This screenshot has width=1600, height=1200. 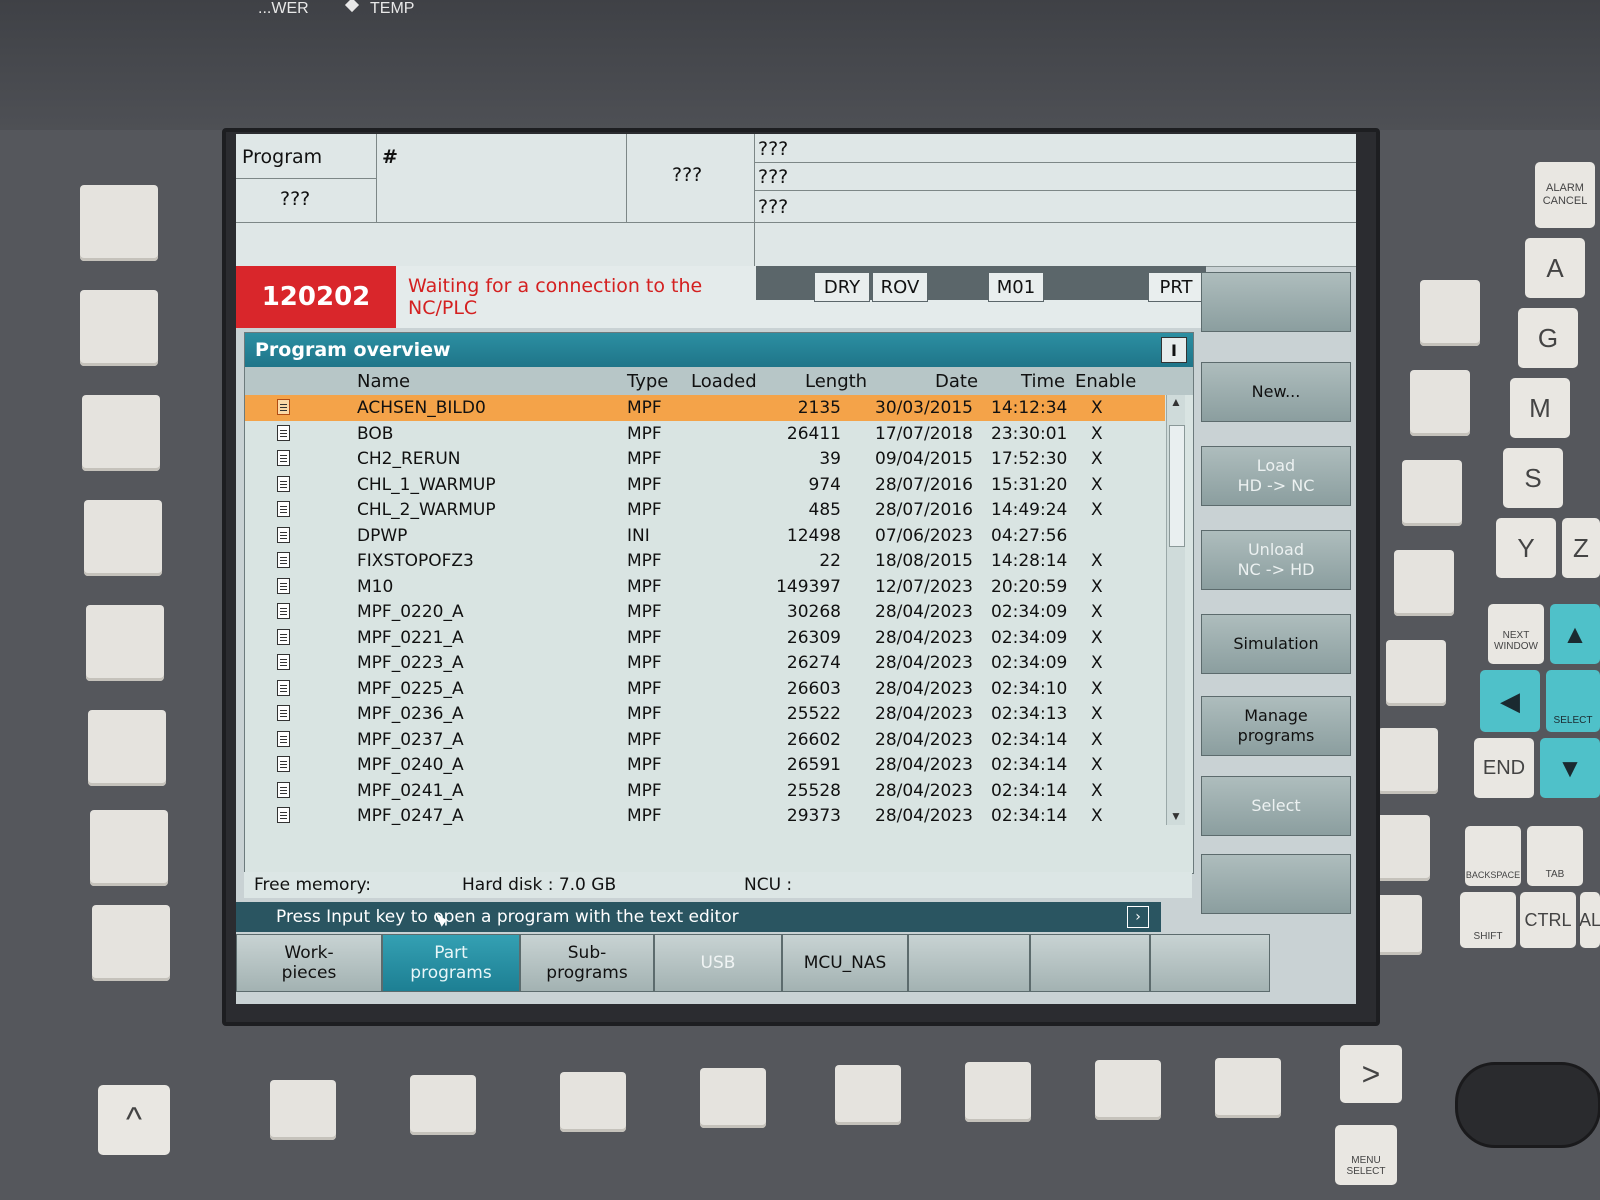 I want to click on next-window-key: NEXT WINDOW, so click(x=1516, y=634).